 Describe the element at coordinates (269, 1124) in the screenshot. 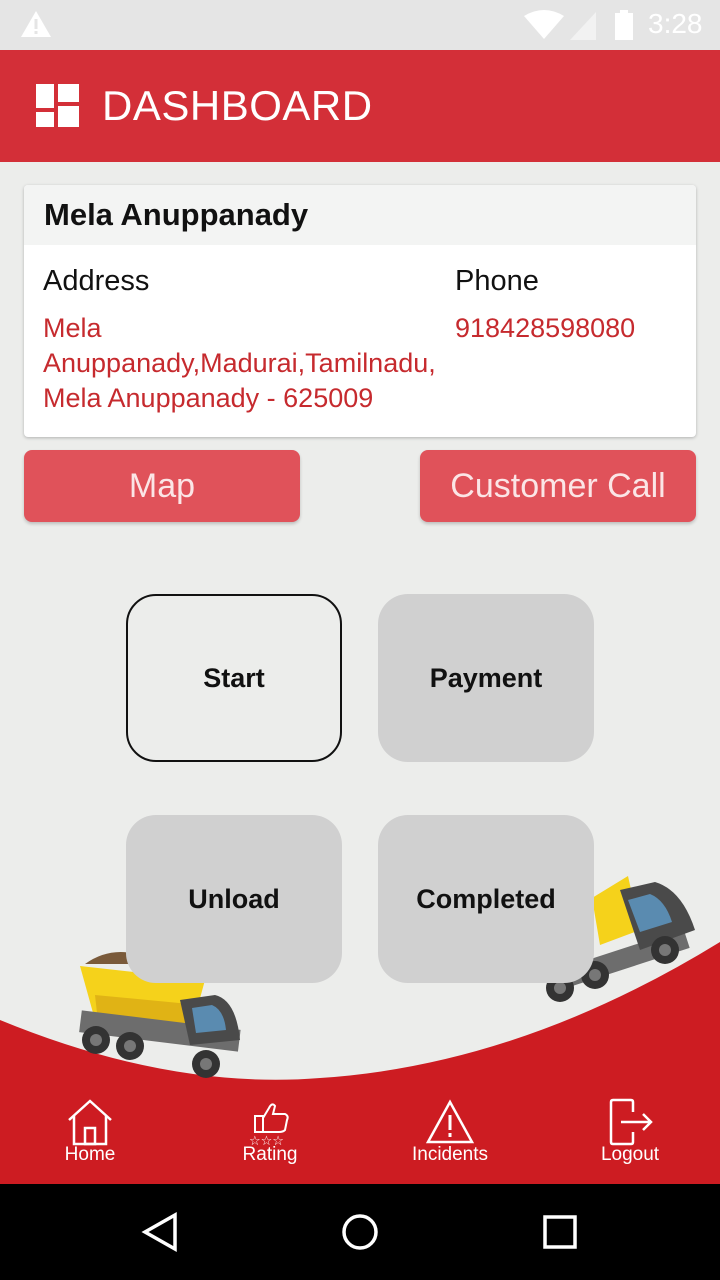

I see `rating-icon: ☆☆☆` at that location.